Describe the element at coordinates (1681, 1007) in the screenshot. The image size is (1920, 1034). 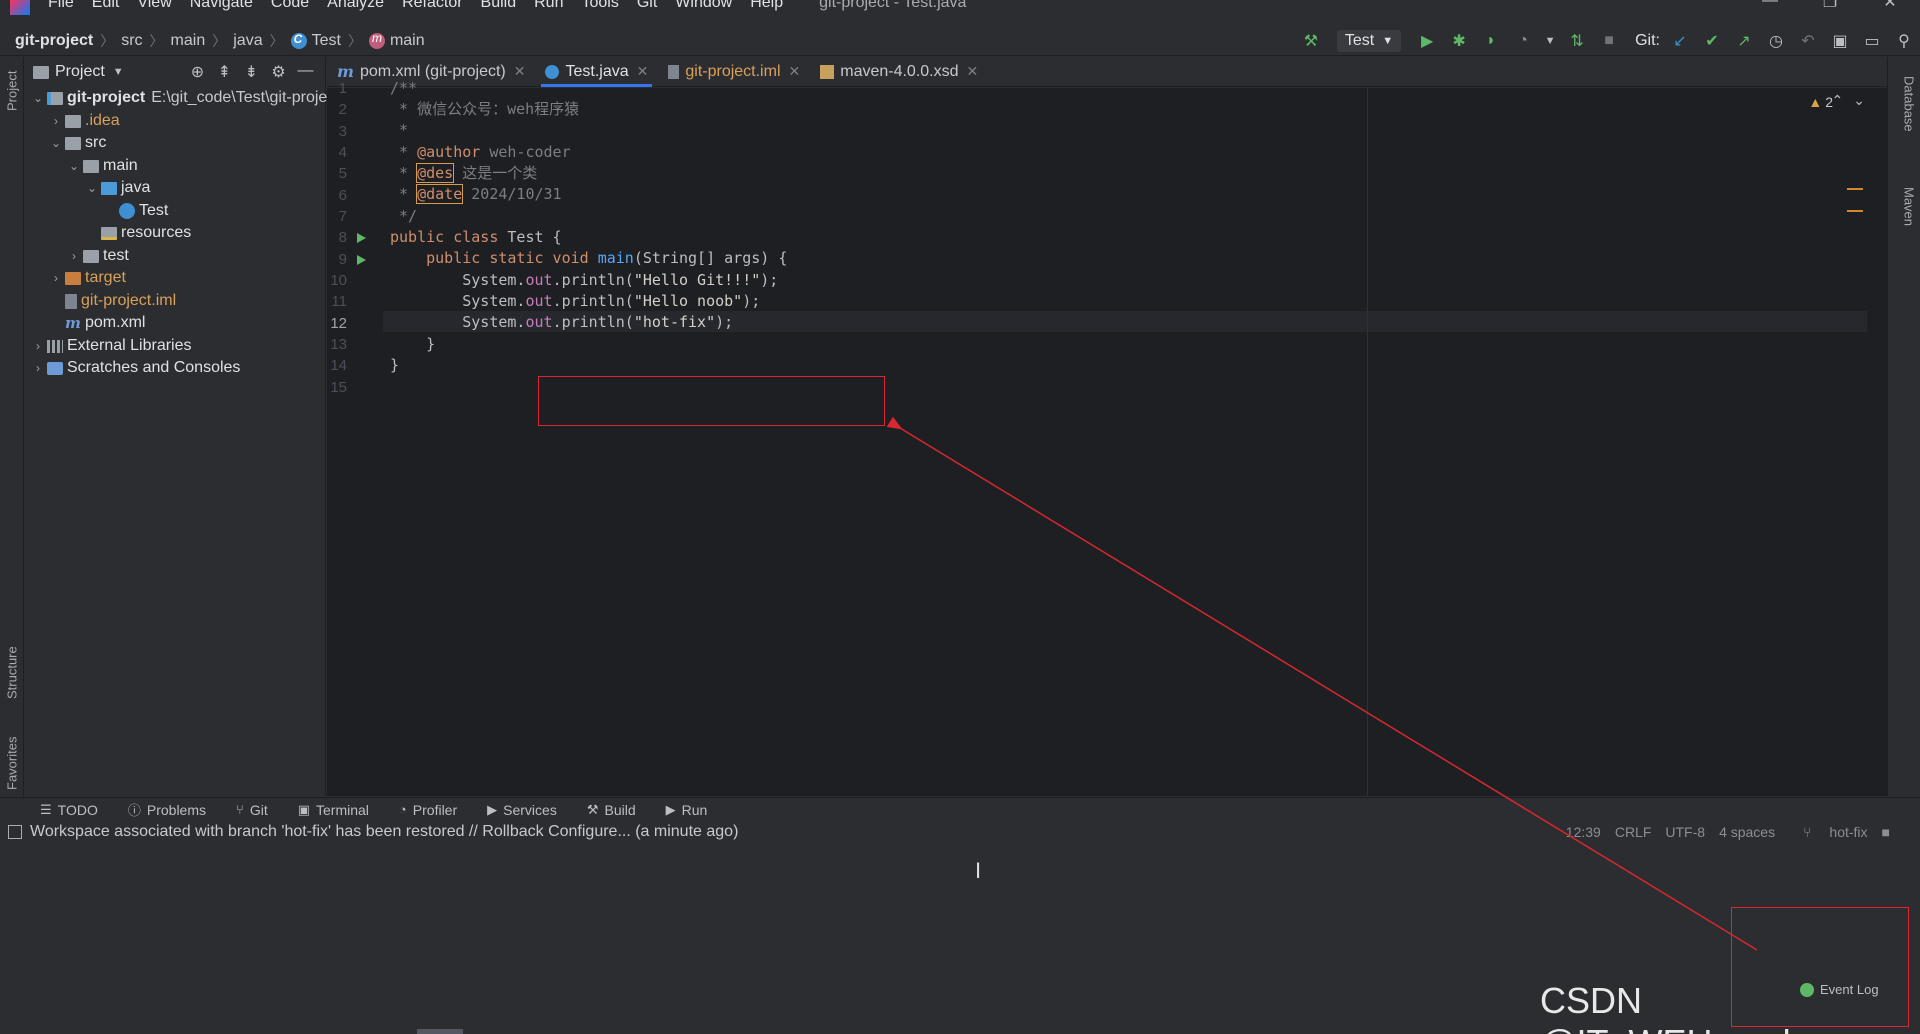
I see `watermark: CSDN @IT_WEH_coder` at that location.